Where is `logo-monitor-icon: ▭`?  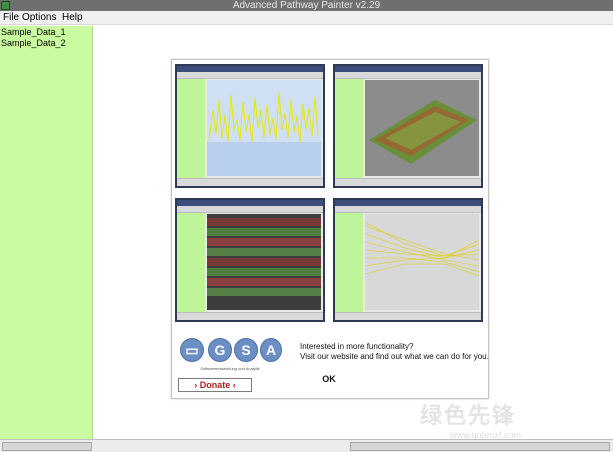
logo-monitor-icon: ▭ is located at coordinates (192, 350).